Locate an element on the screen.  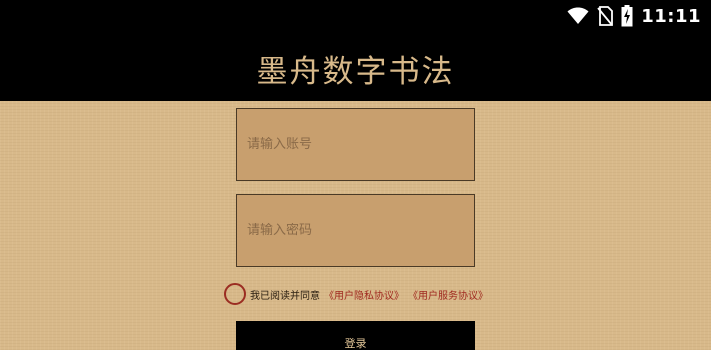
password-input is located at coordinates (360, 230).